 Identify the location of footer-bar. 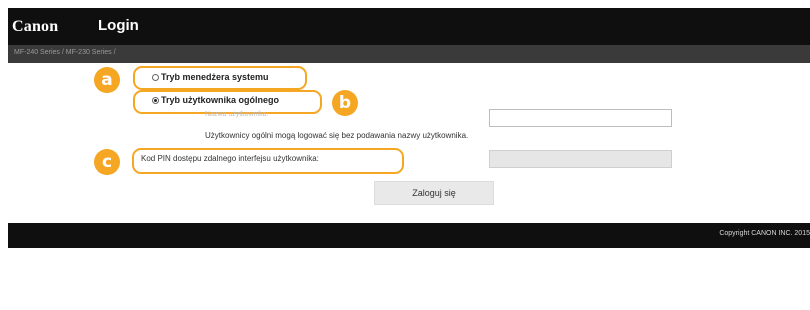
(409, 235).